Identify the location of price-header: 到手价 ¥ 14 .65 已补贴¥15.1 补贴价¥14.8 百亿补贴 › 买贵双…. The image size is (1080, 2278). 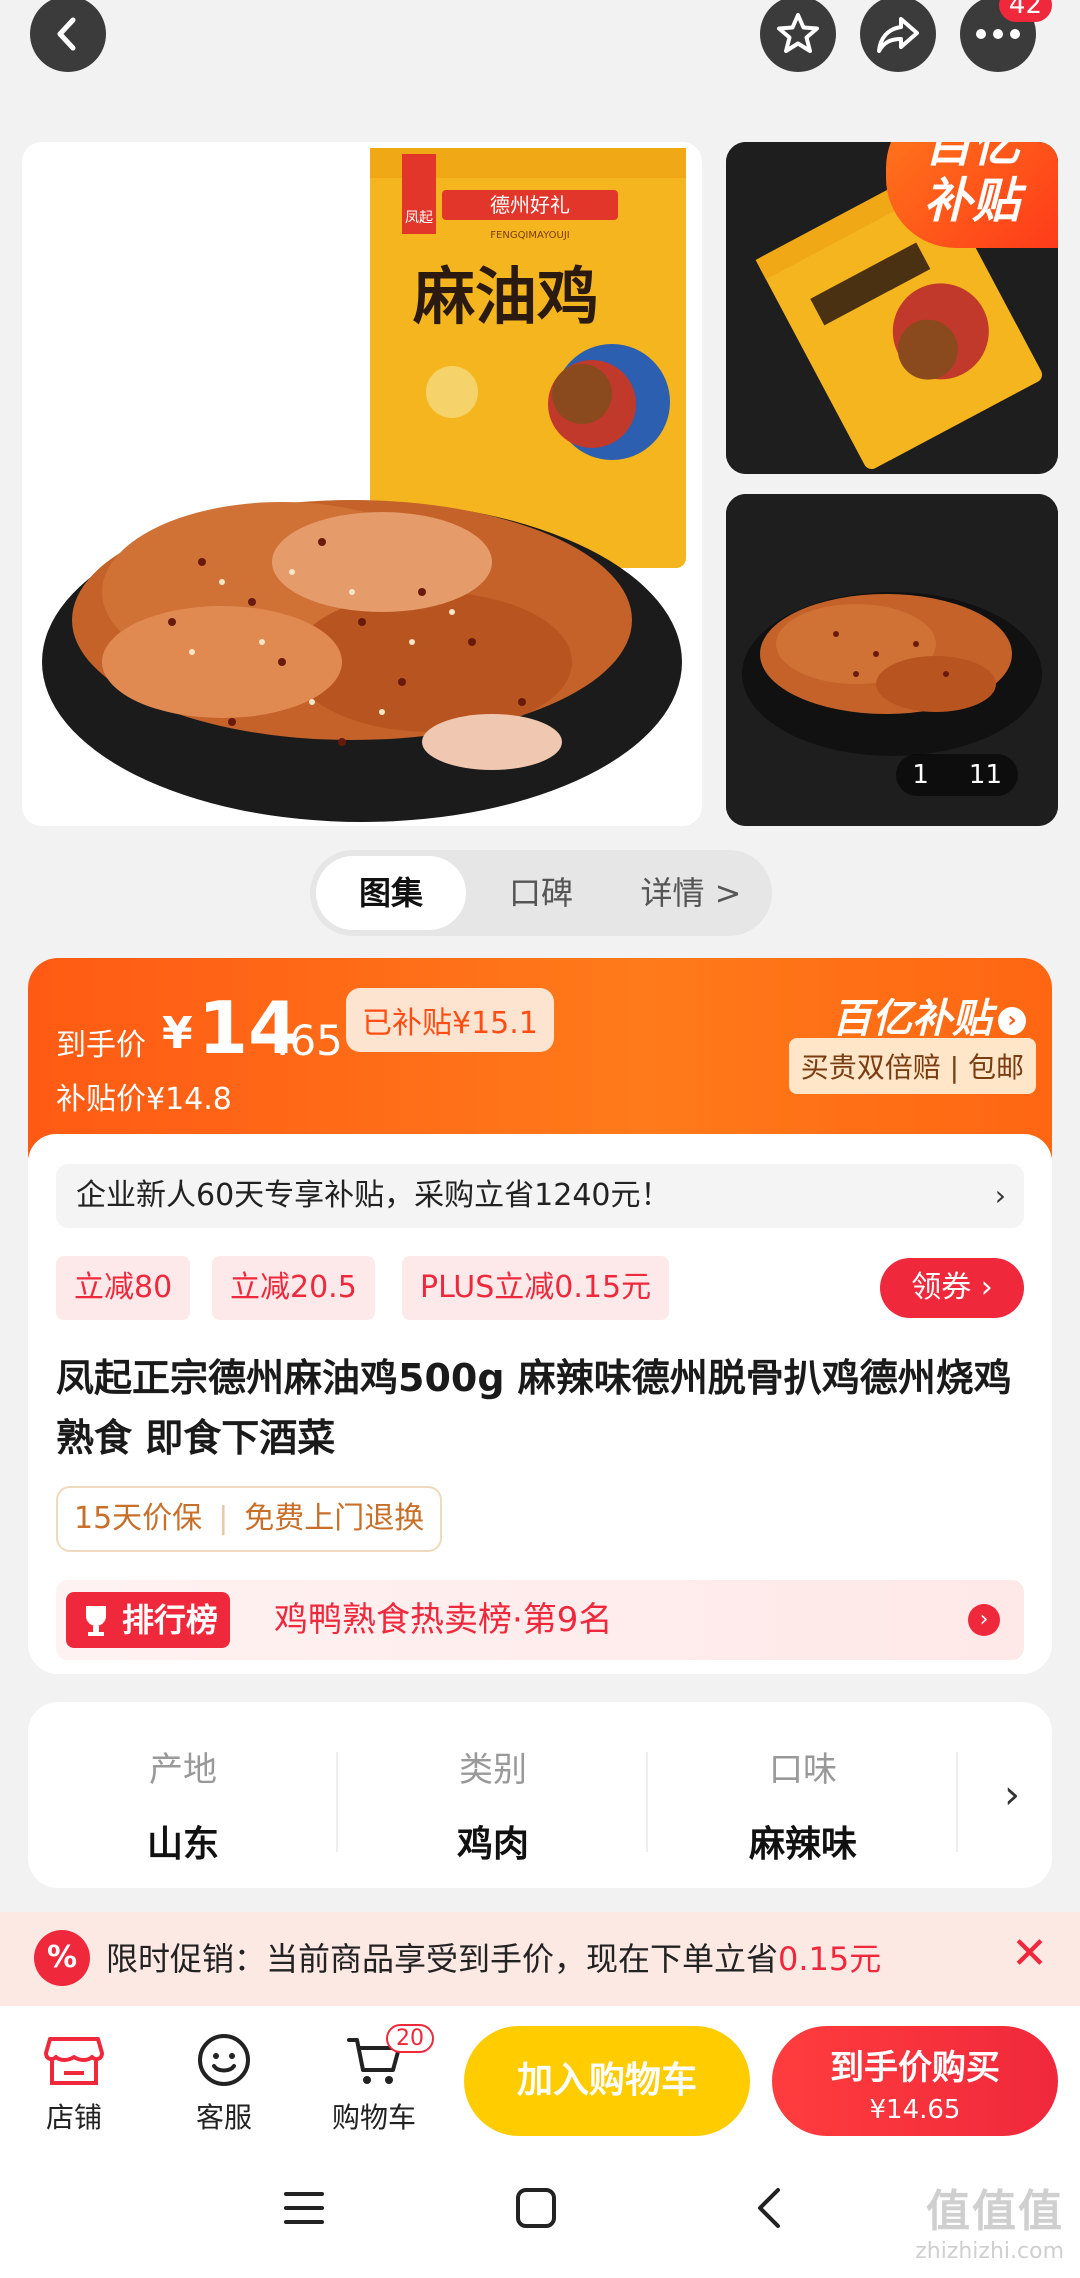
(540, 1058).